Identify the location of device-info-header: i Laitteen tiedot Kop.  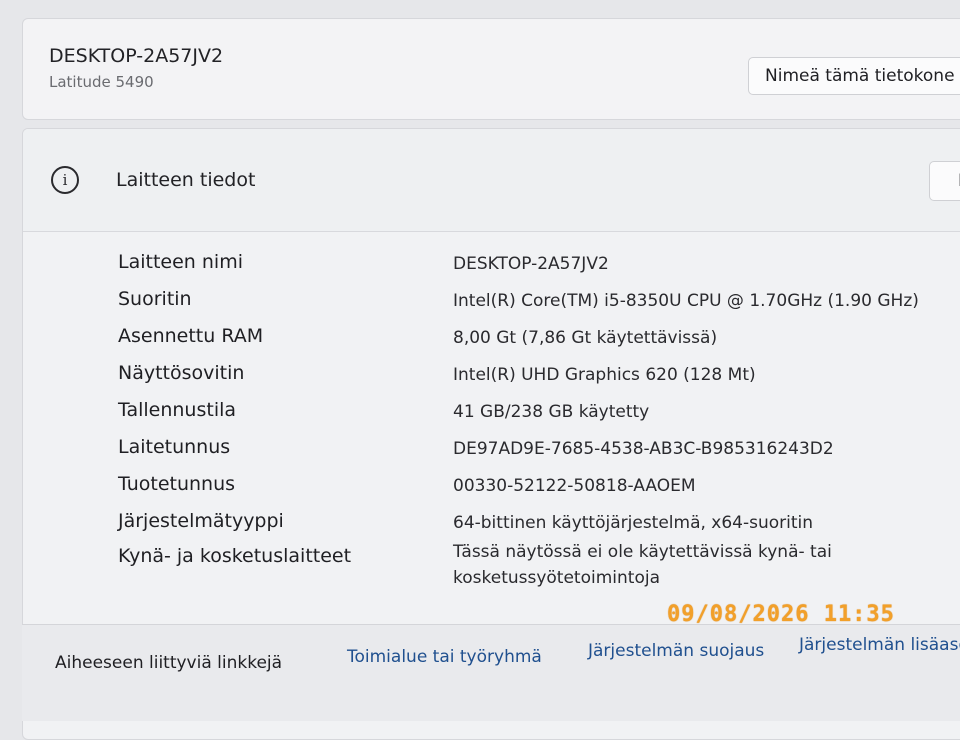
(491, 180).